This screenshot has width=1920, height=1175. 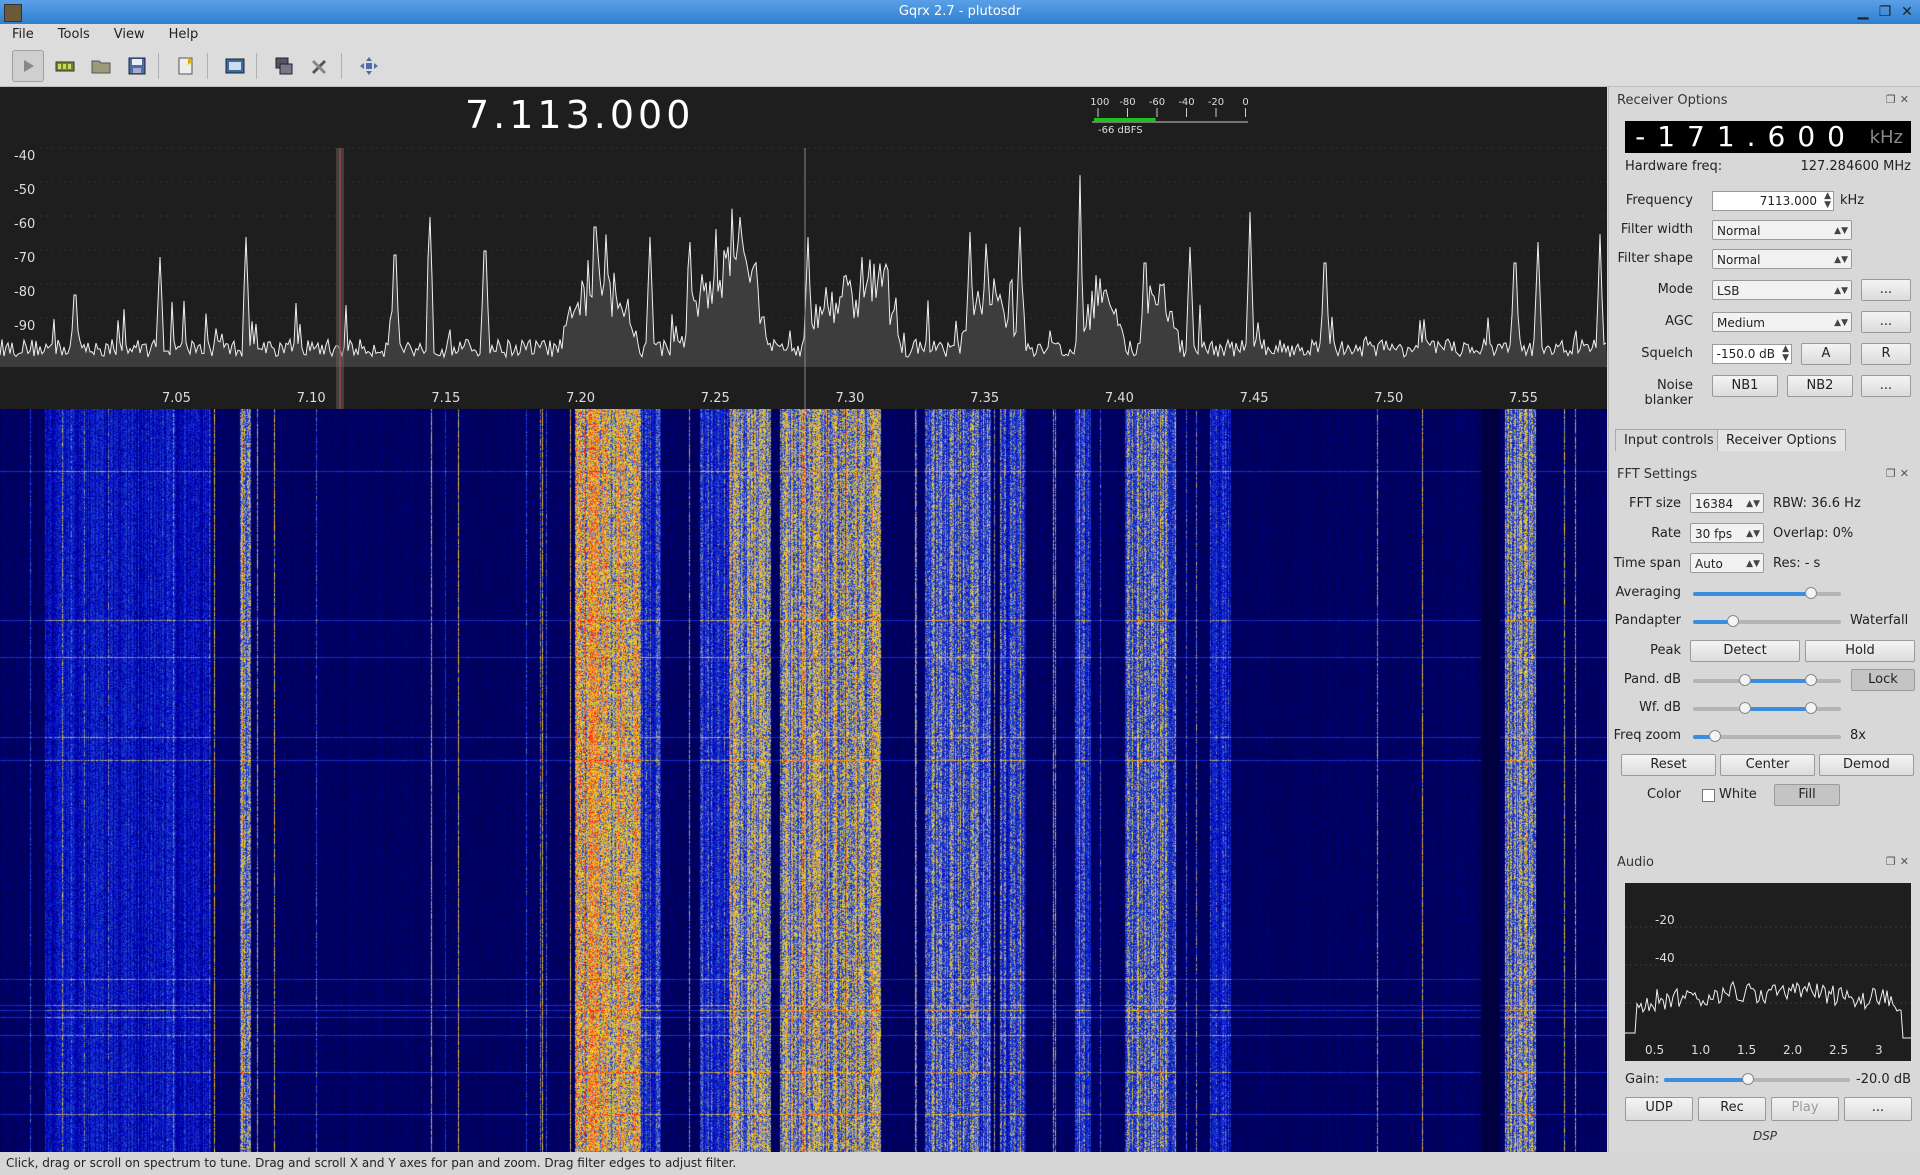 I want to click on wf-db-range-slider, so click(x=1767, y=708).